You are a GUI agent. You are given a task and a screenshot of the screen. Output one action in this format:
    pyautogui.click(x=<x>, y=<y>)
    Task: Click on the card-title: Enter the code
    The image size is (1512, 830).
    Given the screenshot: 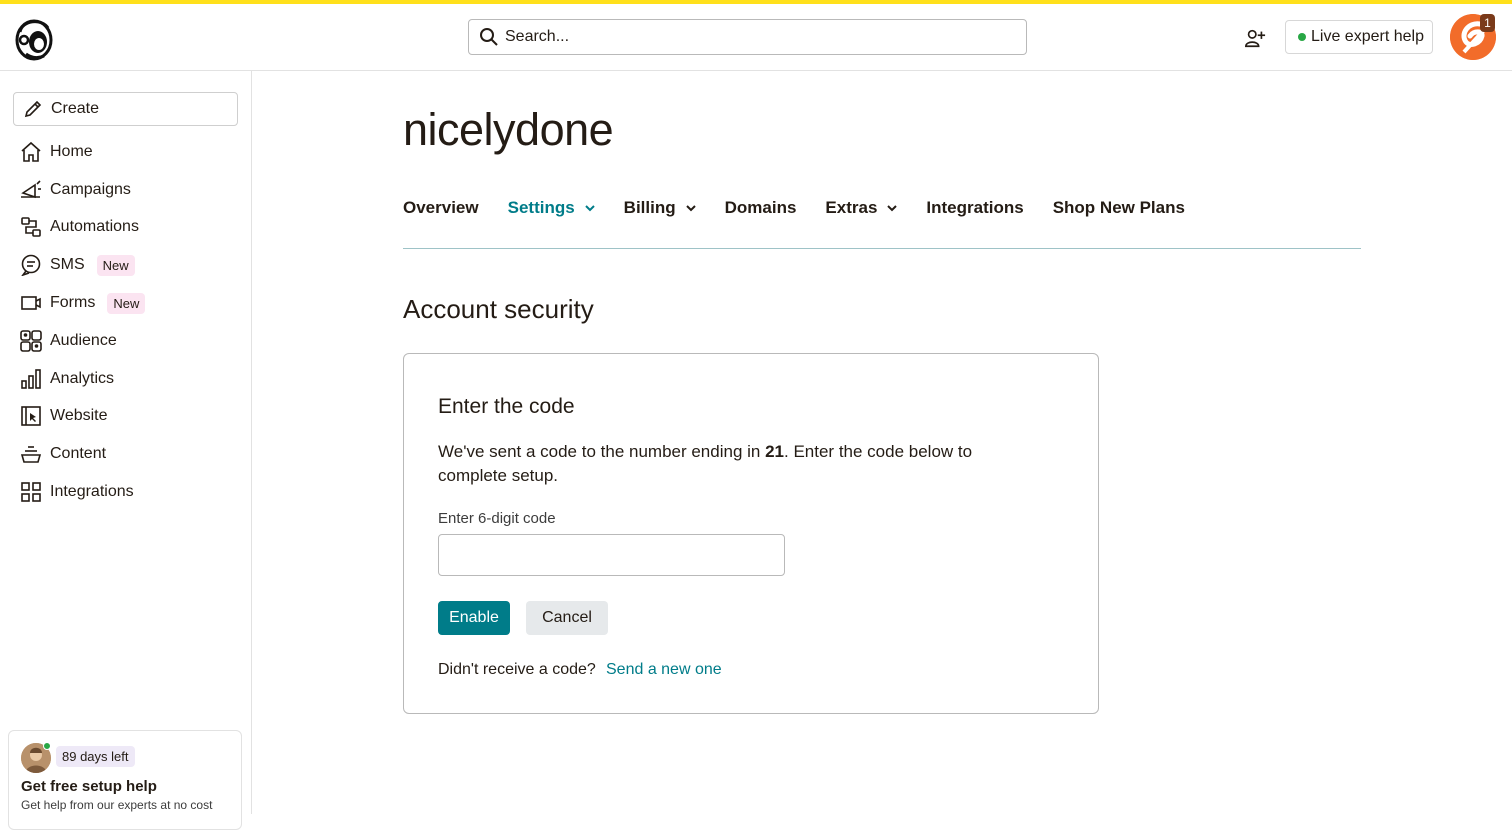 What is the action you would take?
    pyautogui.click(x=506, y=406)
    